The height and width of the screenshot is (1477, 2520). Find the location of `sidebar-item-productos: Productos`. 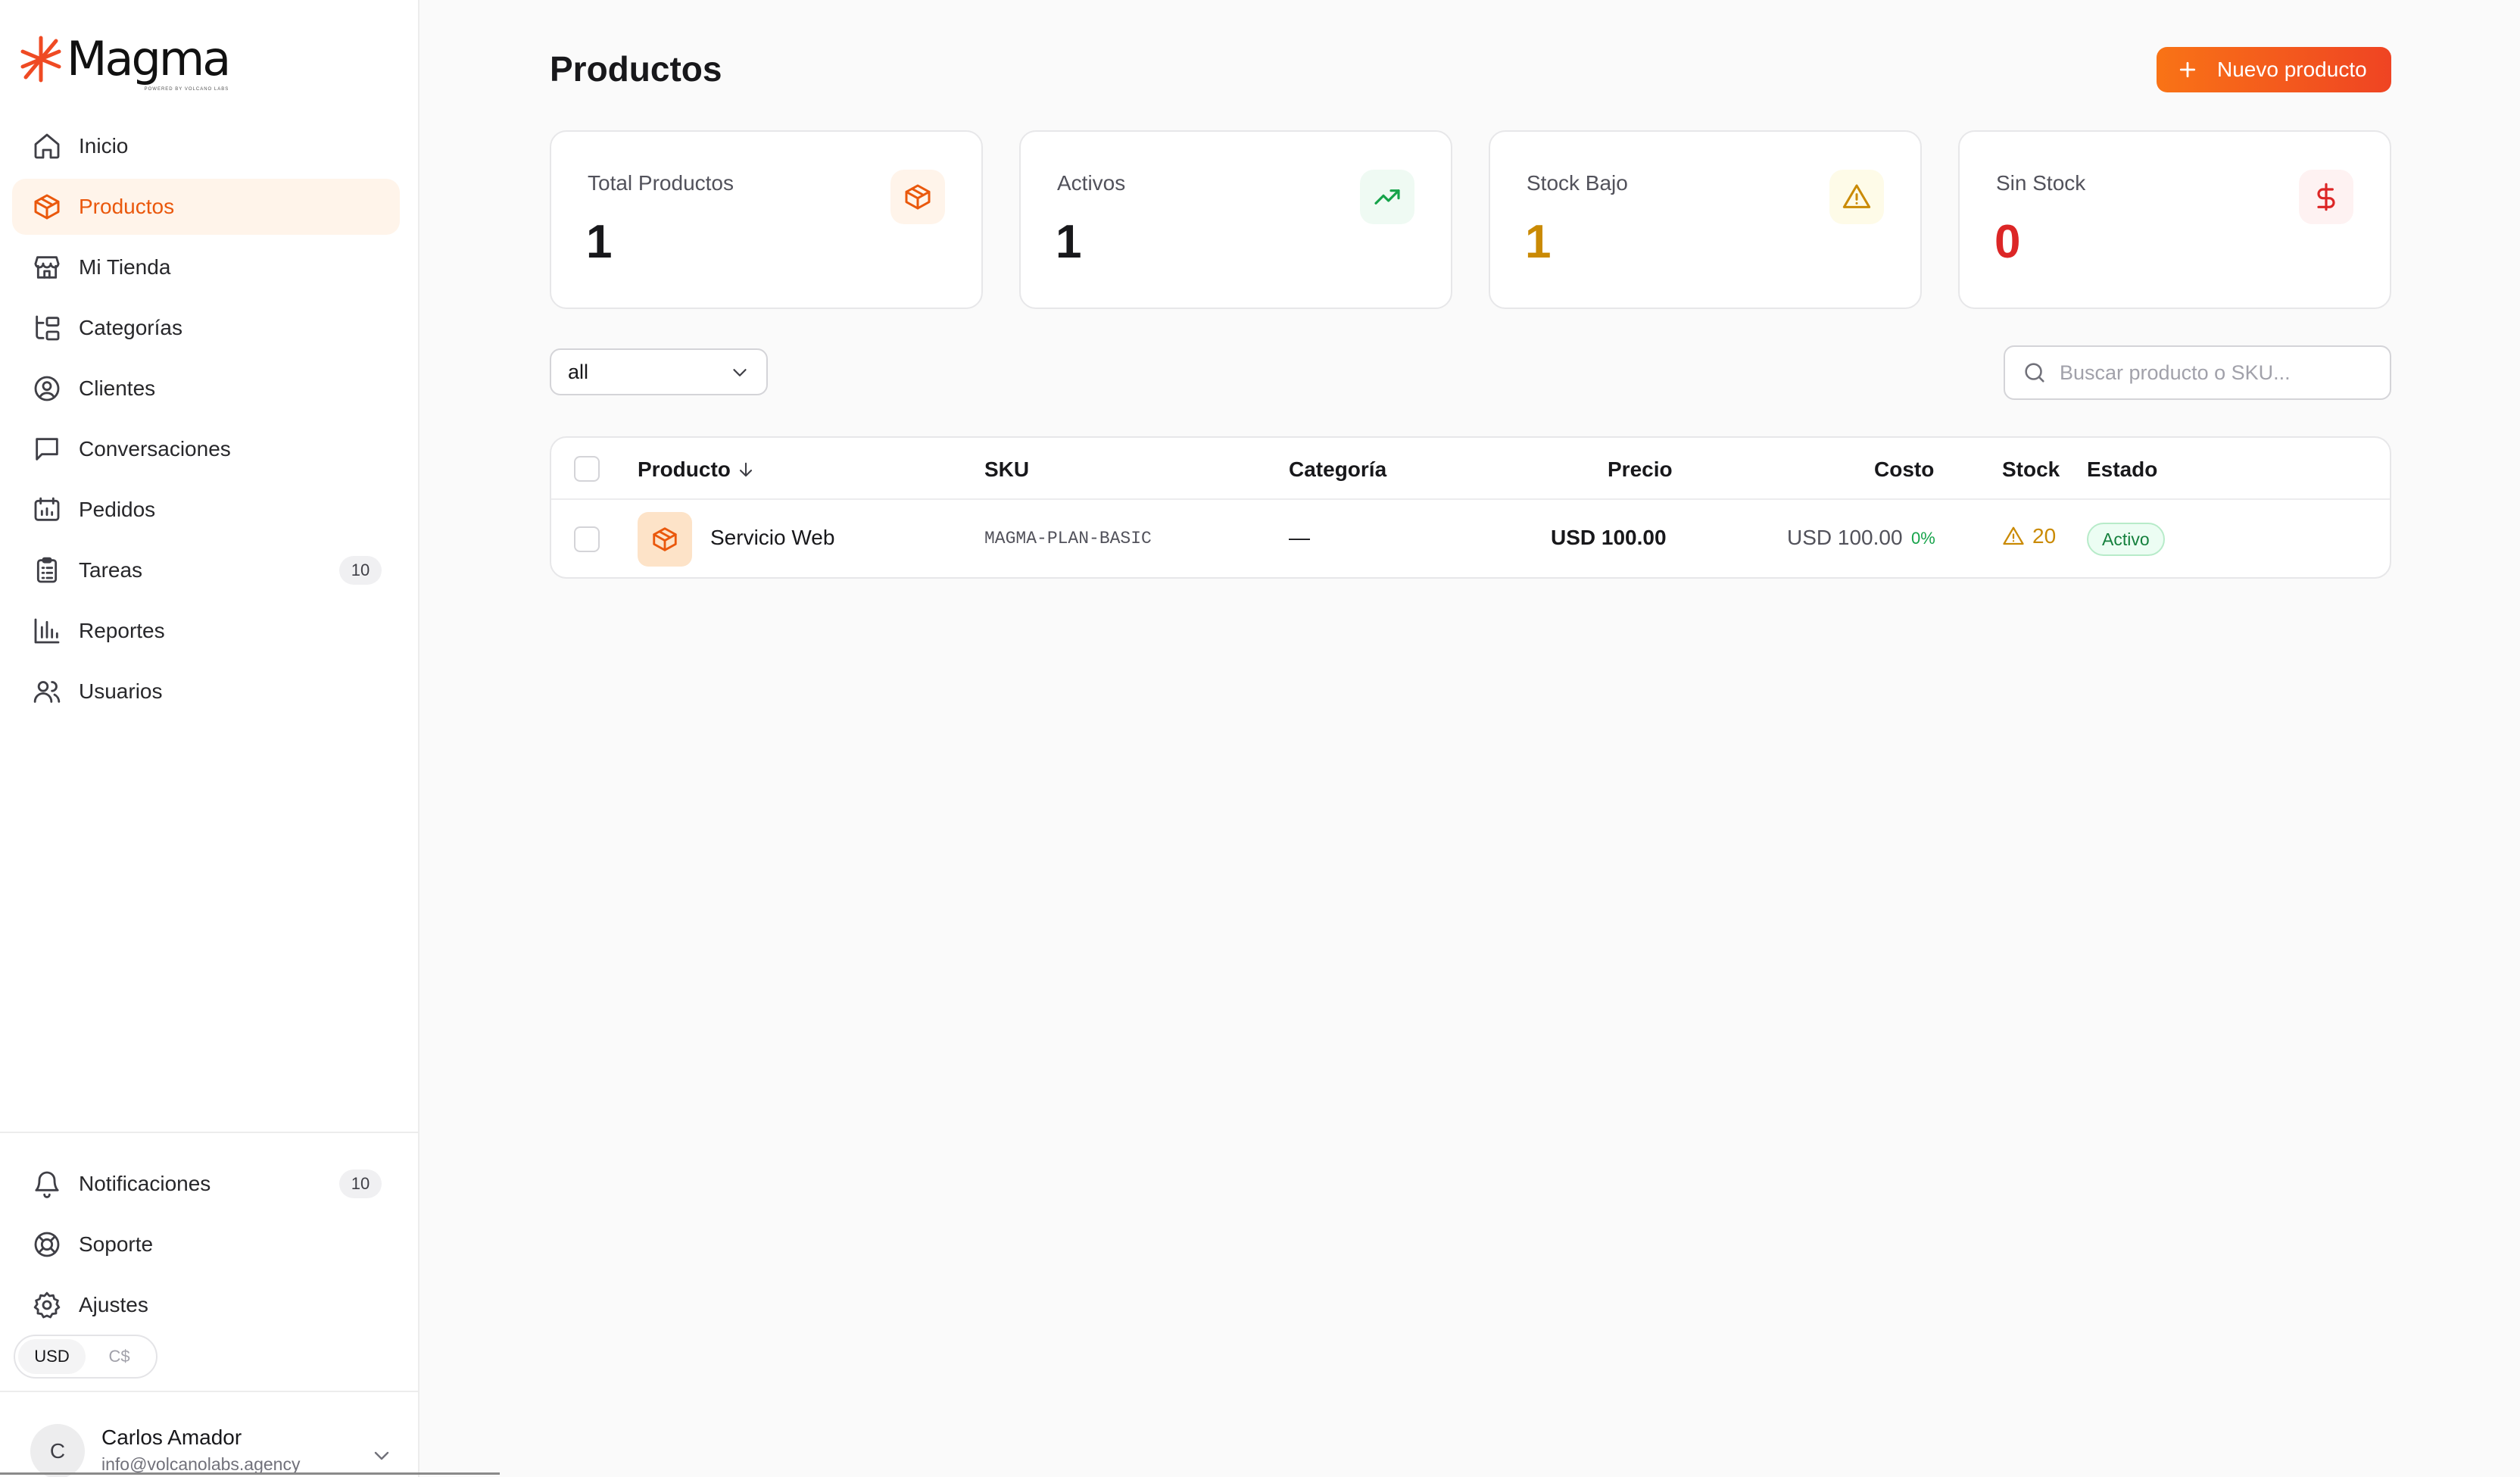

sidebar-item-productos: Productos is located at coordinates (206, 207).